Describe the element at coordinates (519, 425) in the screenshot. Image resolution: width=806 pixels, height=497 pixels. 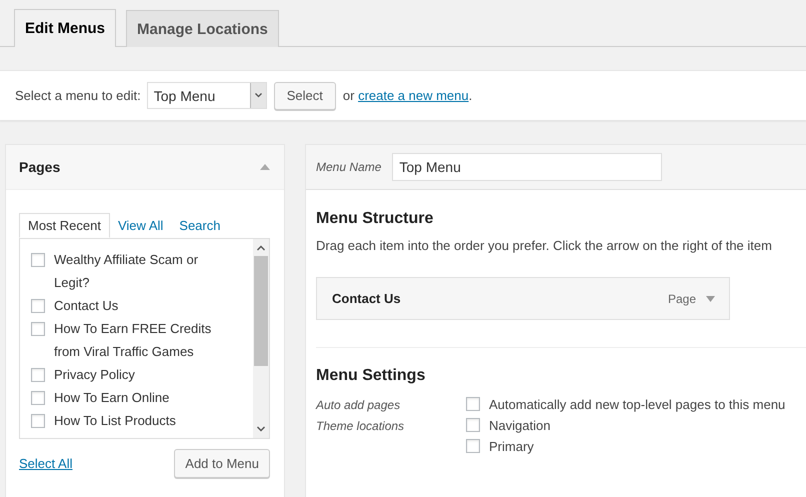
I see `option-label: Navigation` at that location.